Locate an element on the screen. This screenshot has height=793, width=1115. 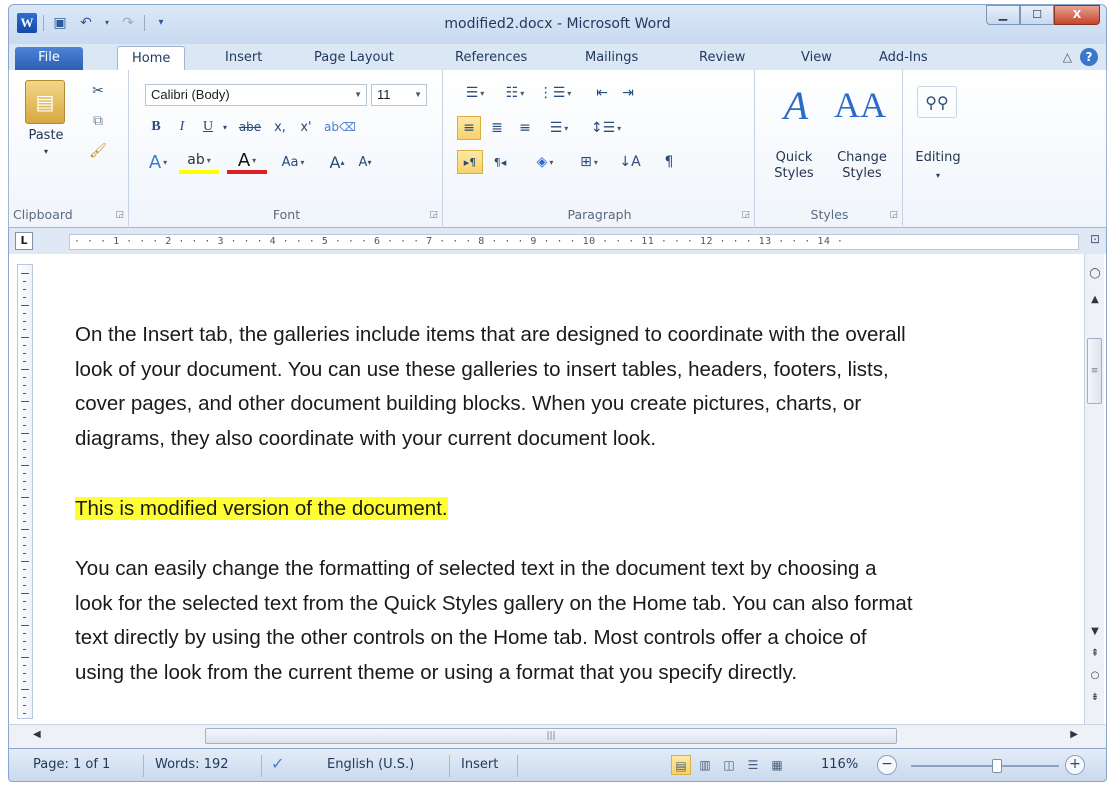
clear-formatting-icon: ab⌫ is located at coordinates (340, 127).